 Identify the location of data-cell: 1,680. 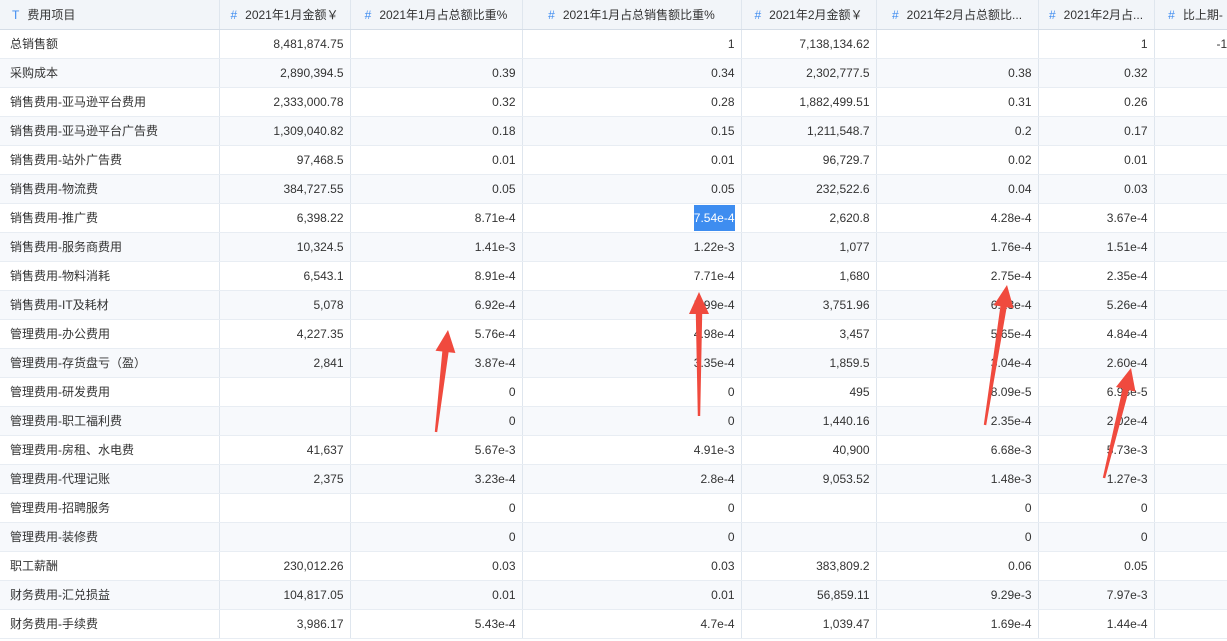
(809, 276).